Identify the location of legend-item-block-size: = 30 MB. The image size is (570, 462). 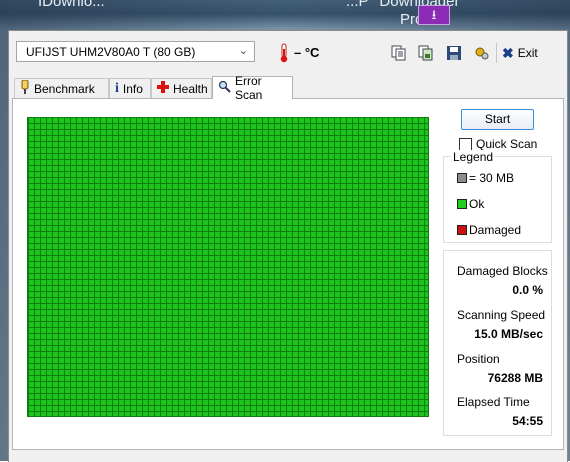
(485, 178).